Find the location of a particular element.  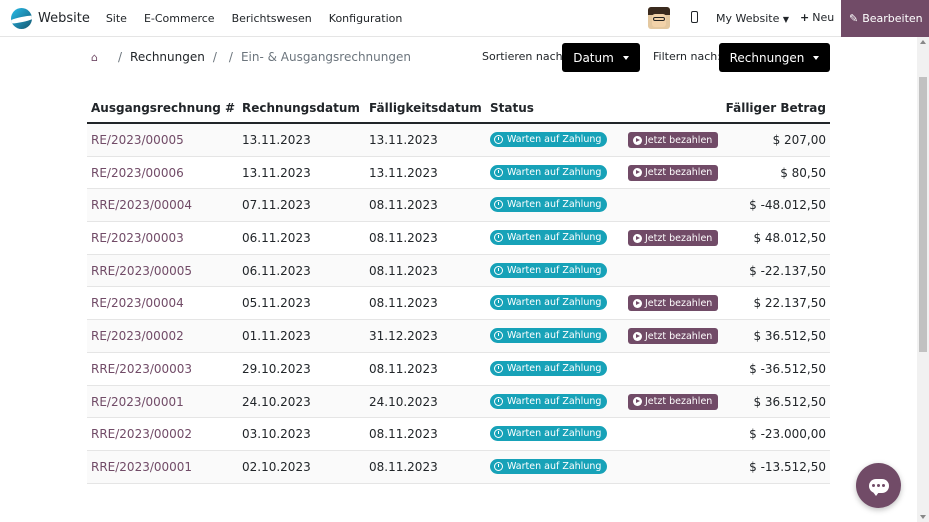

invoice-number-link: RE/2023/00004 is located at coordinates (137, 303).